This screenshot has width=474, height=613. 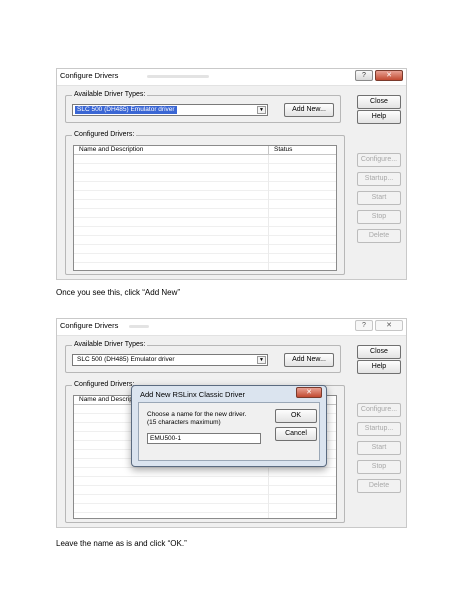 What do you see at coordinates (111, 150) in the screenshot?
I see `column-name-and-description: Name and Description` at bounding box center [111, 150].